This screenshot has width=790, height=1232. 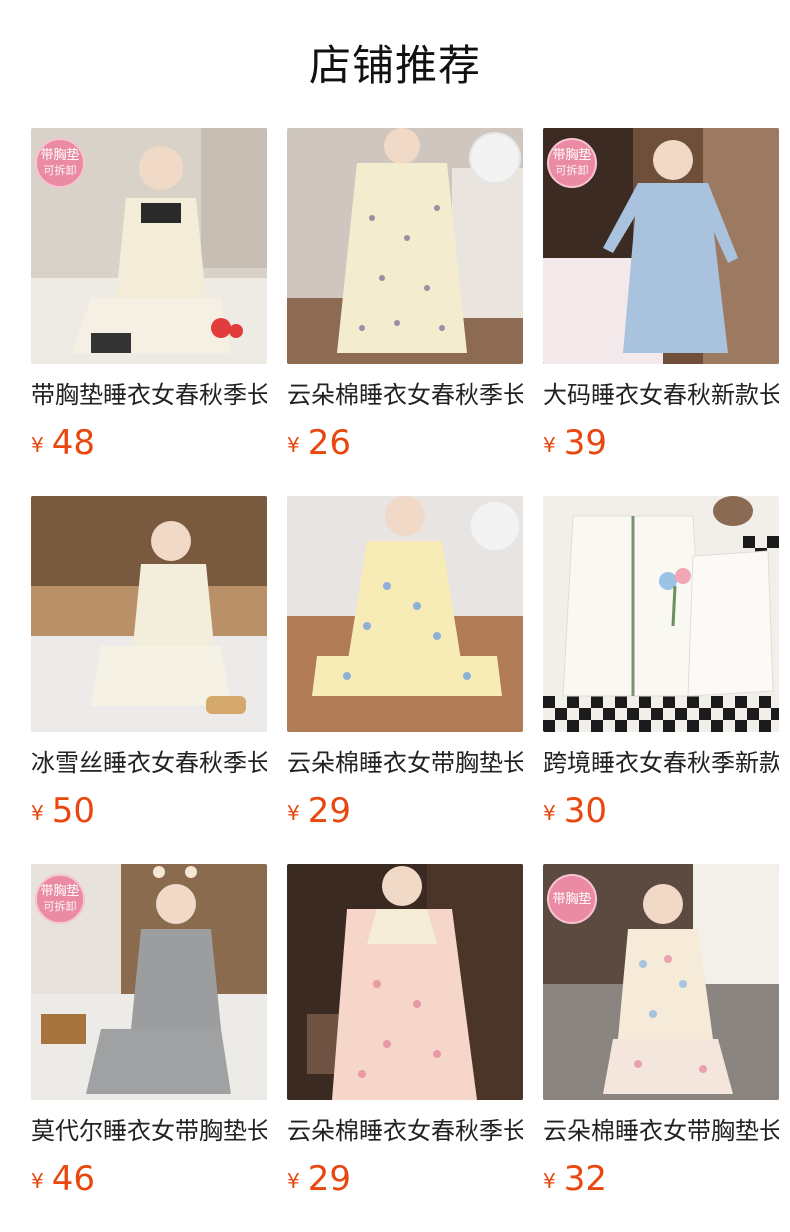 What do you see at coordinates (329, 443) in the screenshot?
I see `price-value: 26` at bounding box center [329, 443].